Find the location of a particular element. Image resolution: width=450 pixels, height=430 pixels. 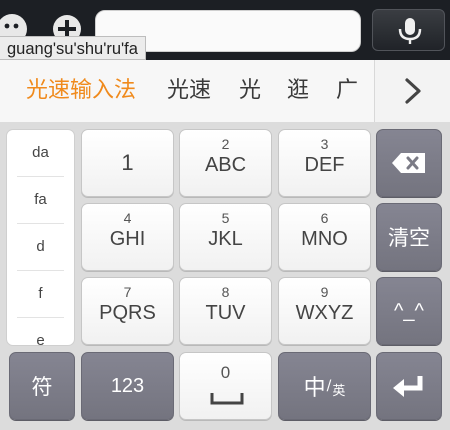

language-toggle-key: 中 / 英 is located at coordinates (324, 386).